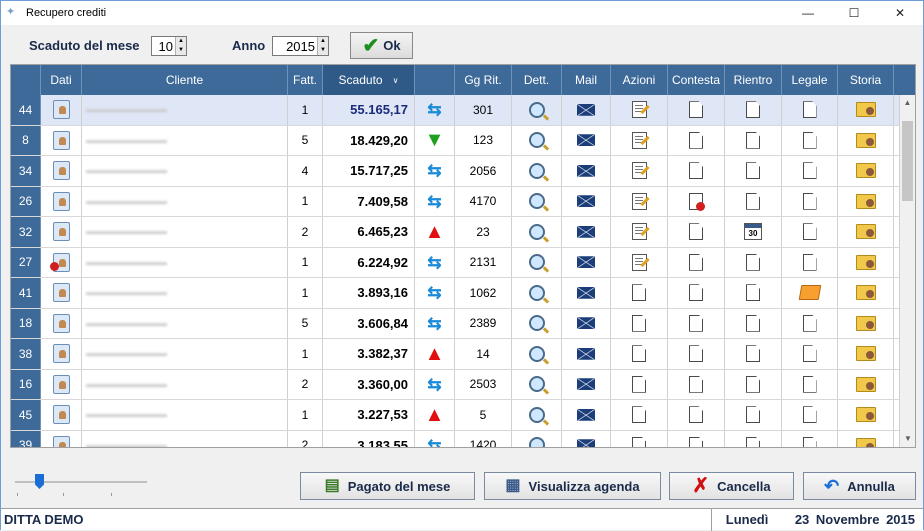 This screenshot has height=531, width=924. What do you see at coordinates (808, 13) in the screenshot?
I see `minimize-button: —` at bounding box center [808, 13].